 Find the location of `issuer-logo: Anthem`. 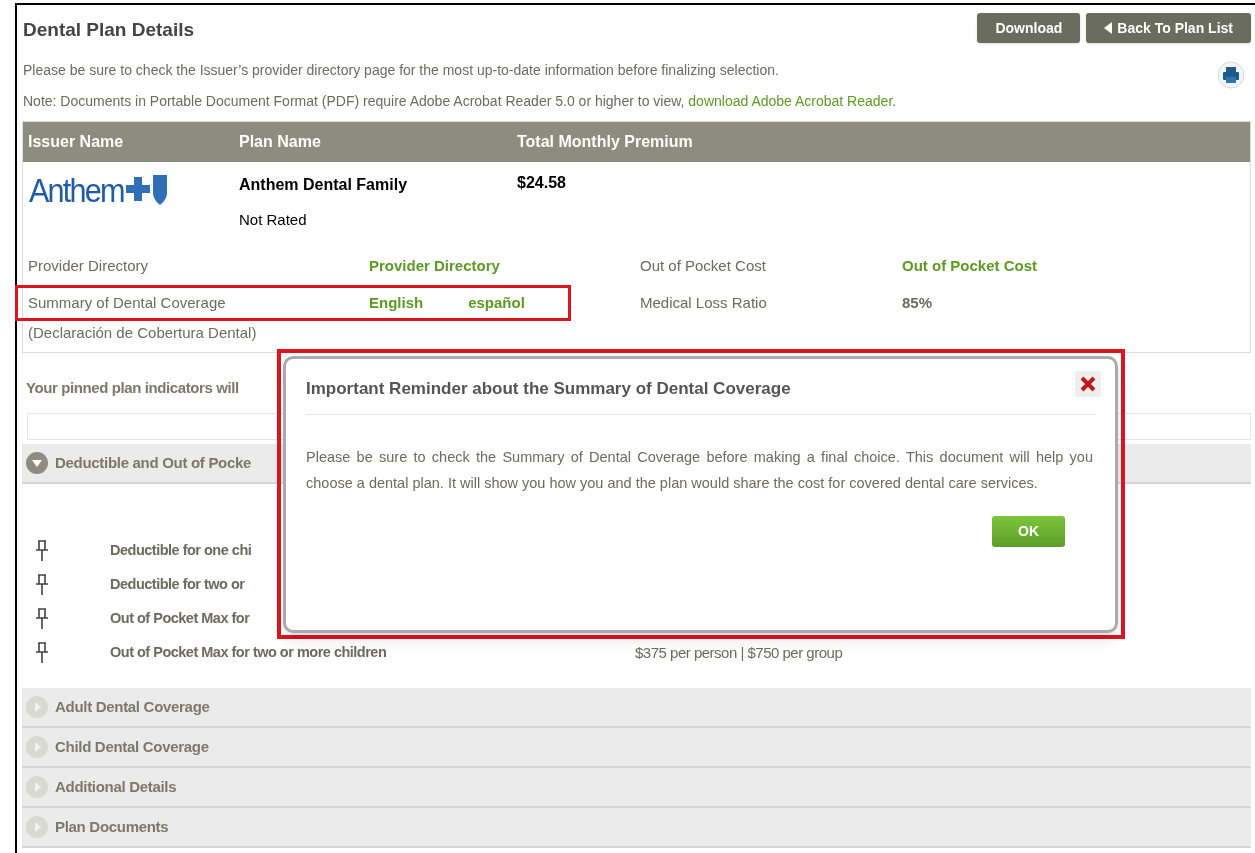

issuer-logo: Anthem is located at coordinates (76, 189).